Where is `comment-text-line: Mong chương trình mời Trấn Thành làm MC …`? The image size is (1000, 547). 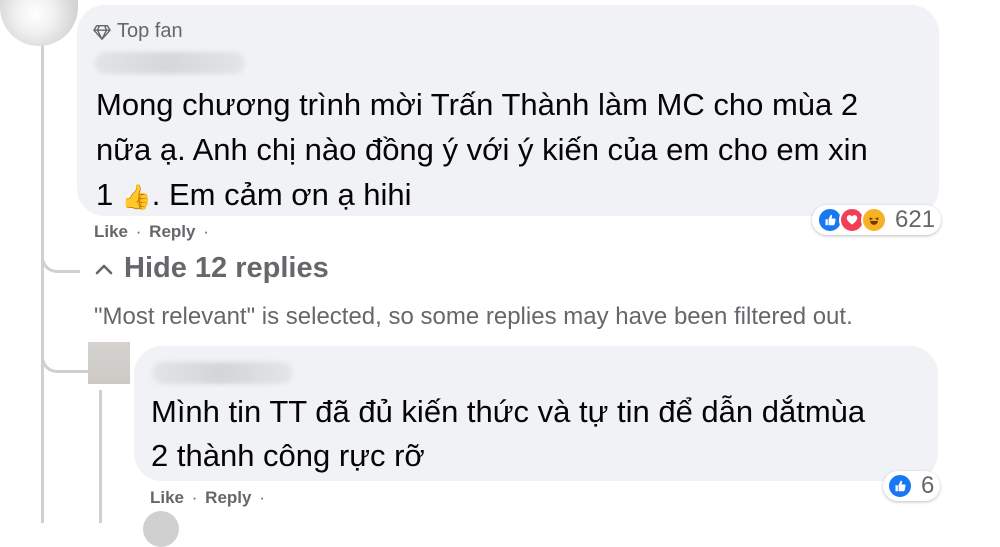 comment-text-line: Mong chương trình mời Trấn Thành làm MC … is located at coordinates (477, 104).